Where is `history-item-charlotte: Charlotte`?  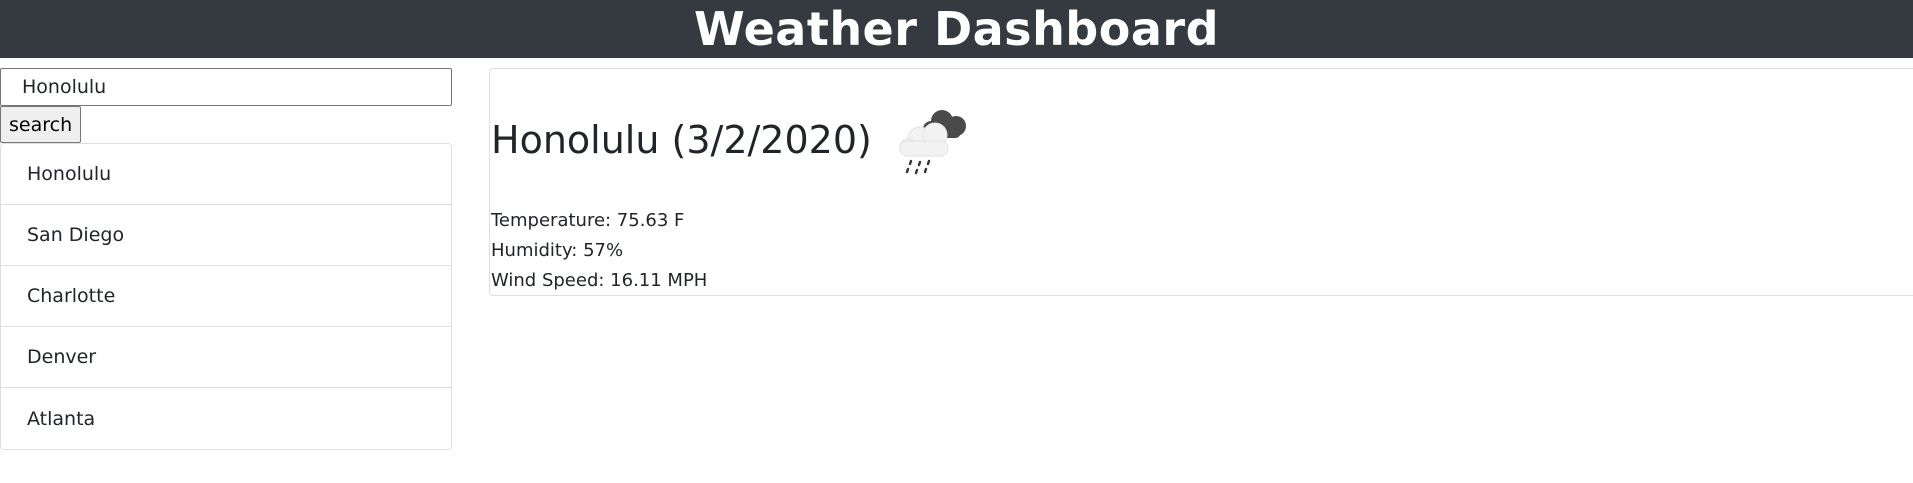 history-item-charlotte: Charlotte is located at coordinates (226, 296).